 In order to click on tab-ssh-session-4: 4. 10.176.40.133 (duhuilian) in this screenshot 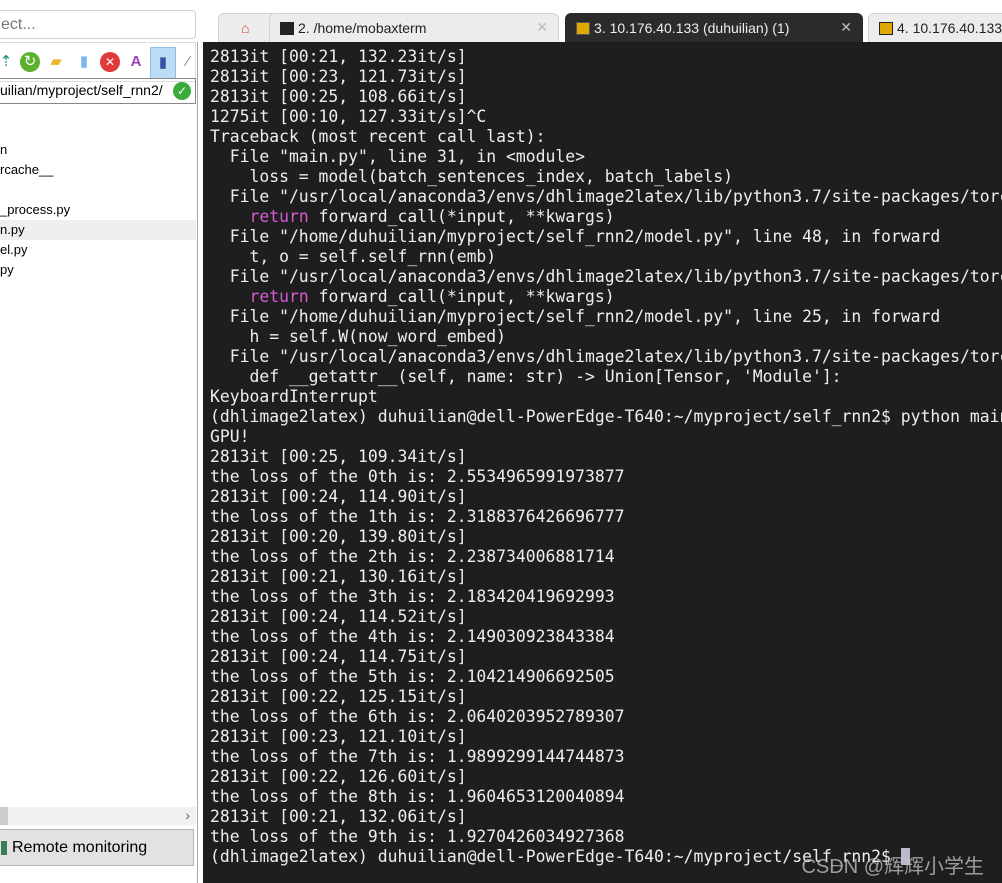, I will do `click(935, 27)`.